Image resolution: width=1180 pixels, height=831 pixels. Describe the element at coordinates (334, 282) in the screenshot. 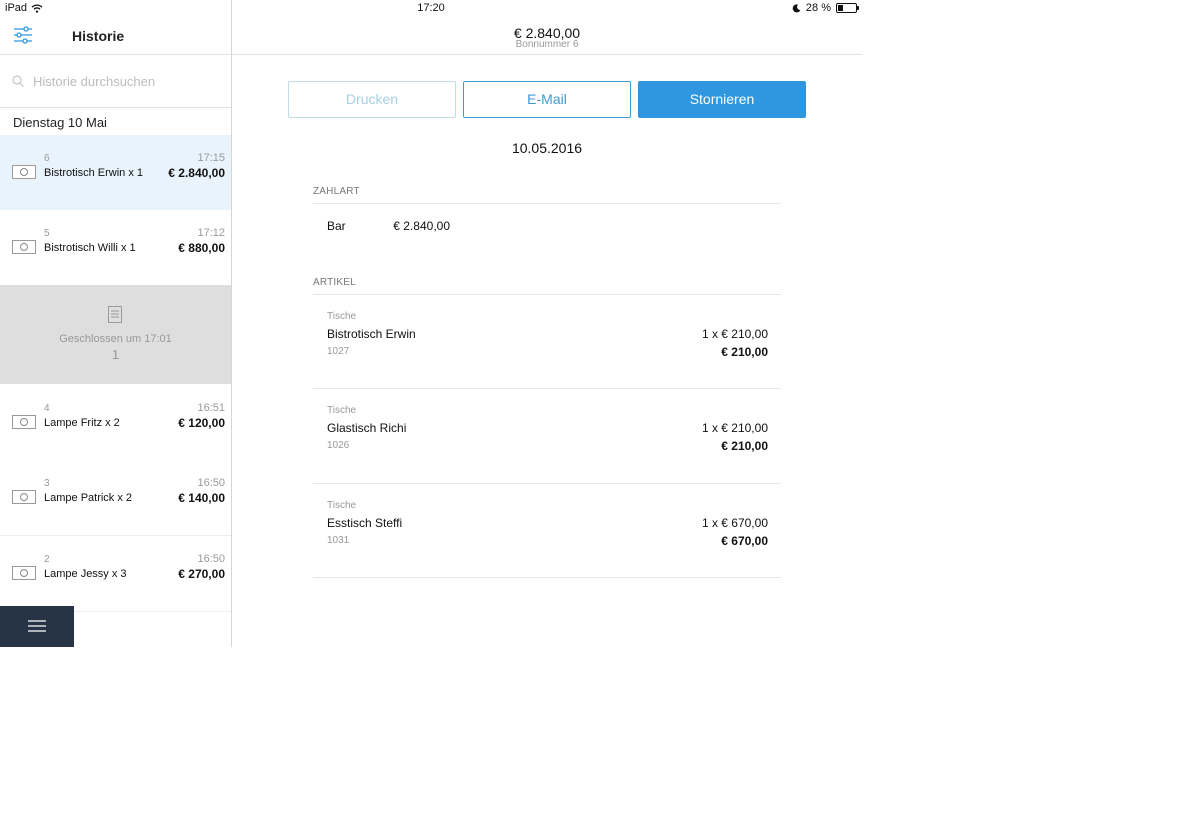

I see `articles-section-label: ARTIKEL` at that location.